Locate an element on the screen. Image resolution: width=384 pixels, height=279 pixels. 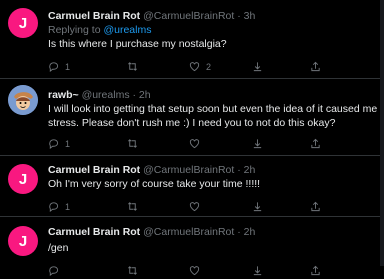
display-name: rawb~ is located at coordinates (63, 95).